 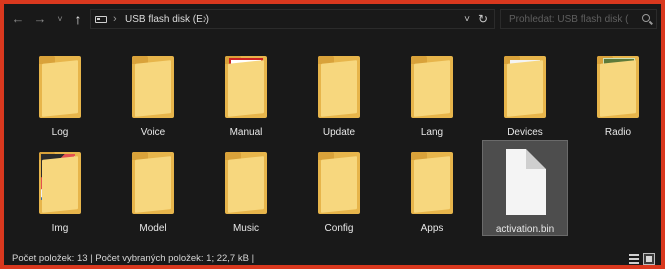 What do you see at coordinates (649, 259) in the screenshot?
I see `large-icons-view-icon` at bounding box center [649, 259].